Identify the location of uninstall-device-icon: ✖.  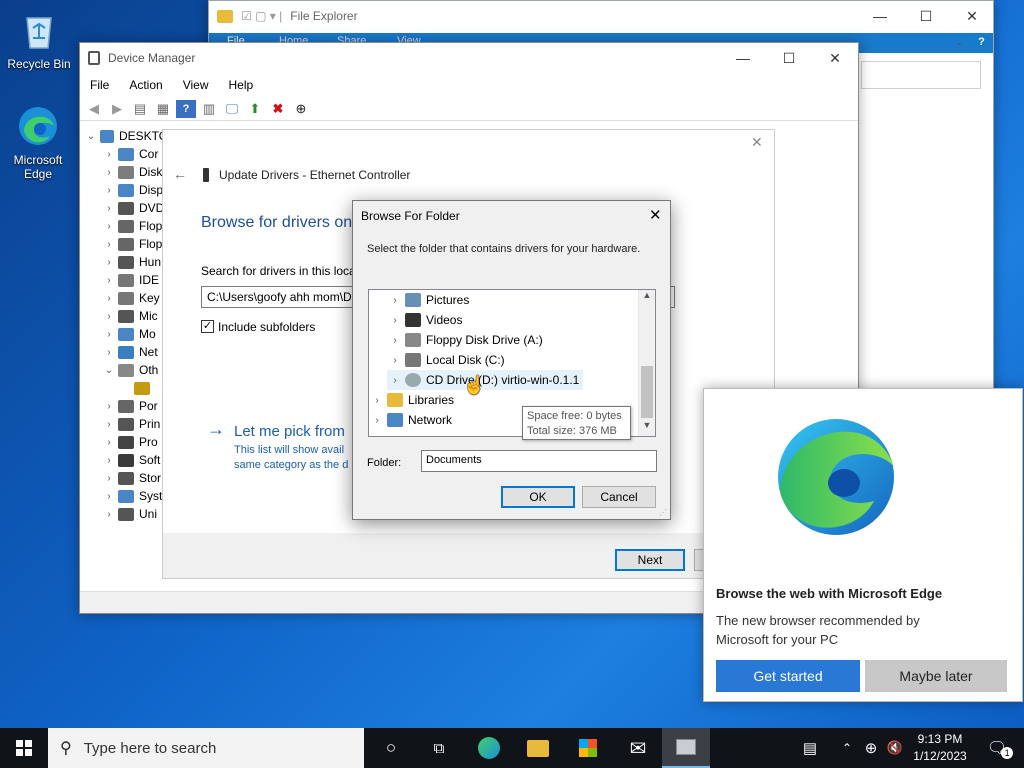
(278, 109).